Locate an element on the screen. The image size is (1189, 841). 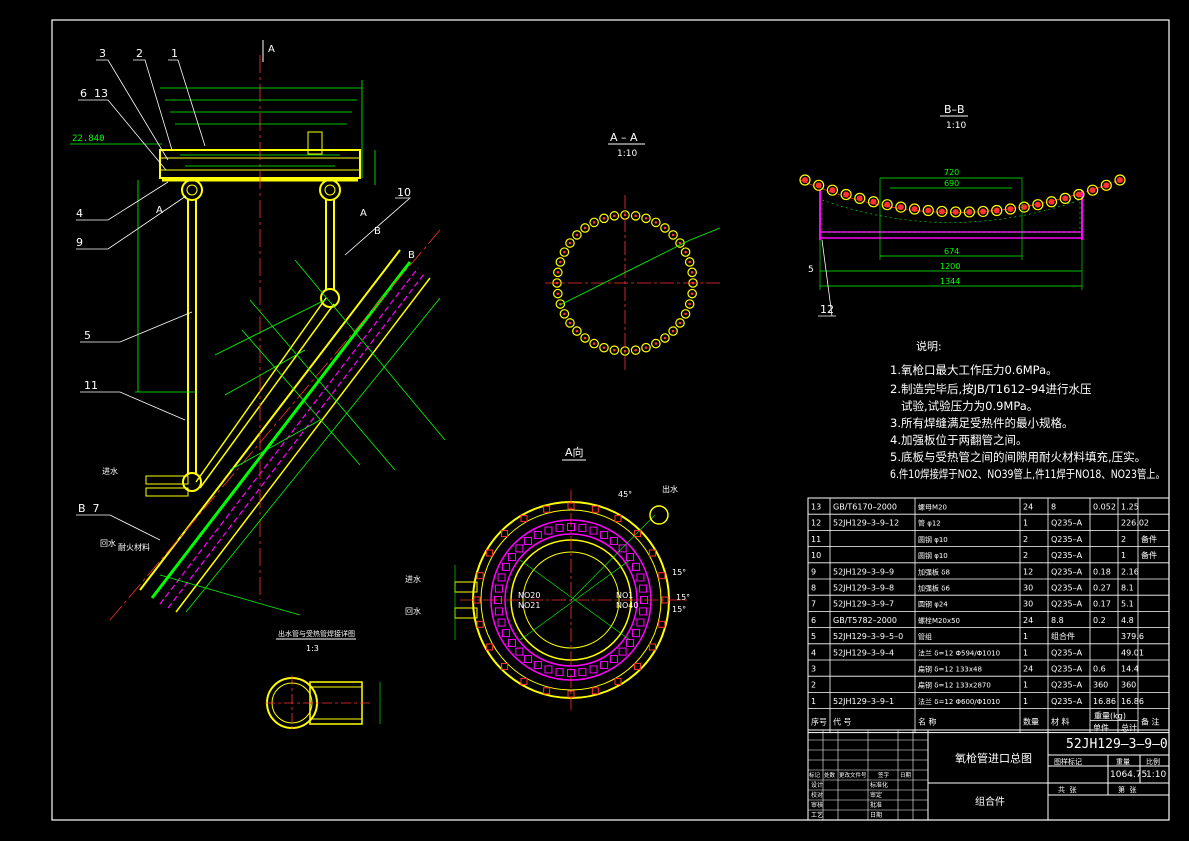
bom-cell: 16.86 is located at coordinates (1104, 701).